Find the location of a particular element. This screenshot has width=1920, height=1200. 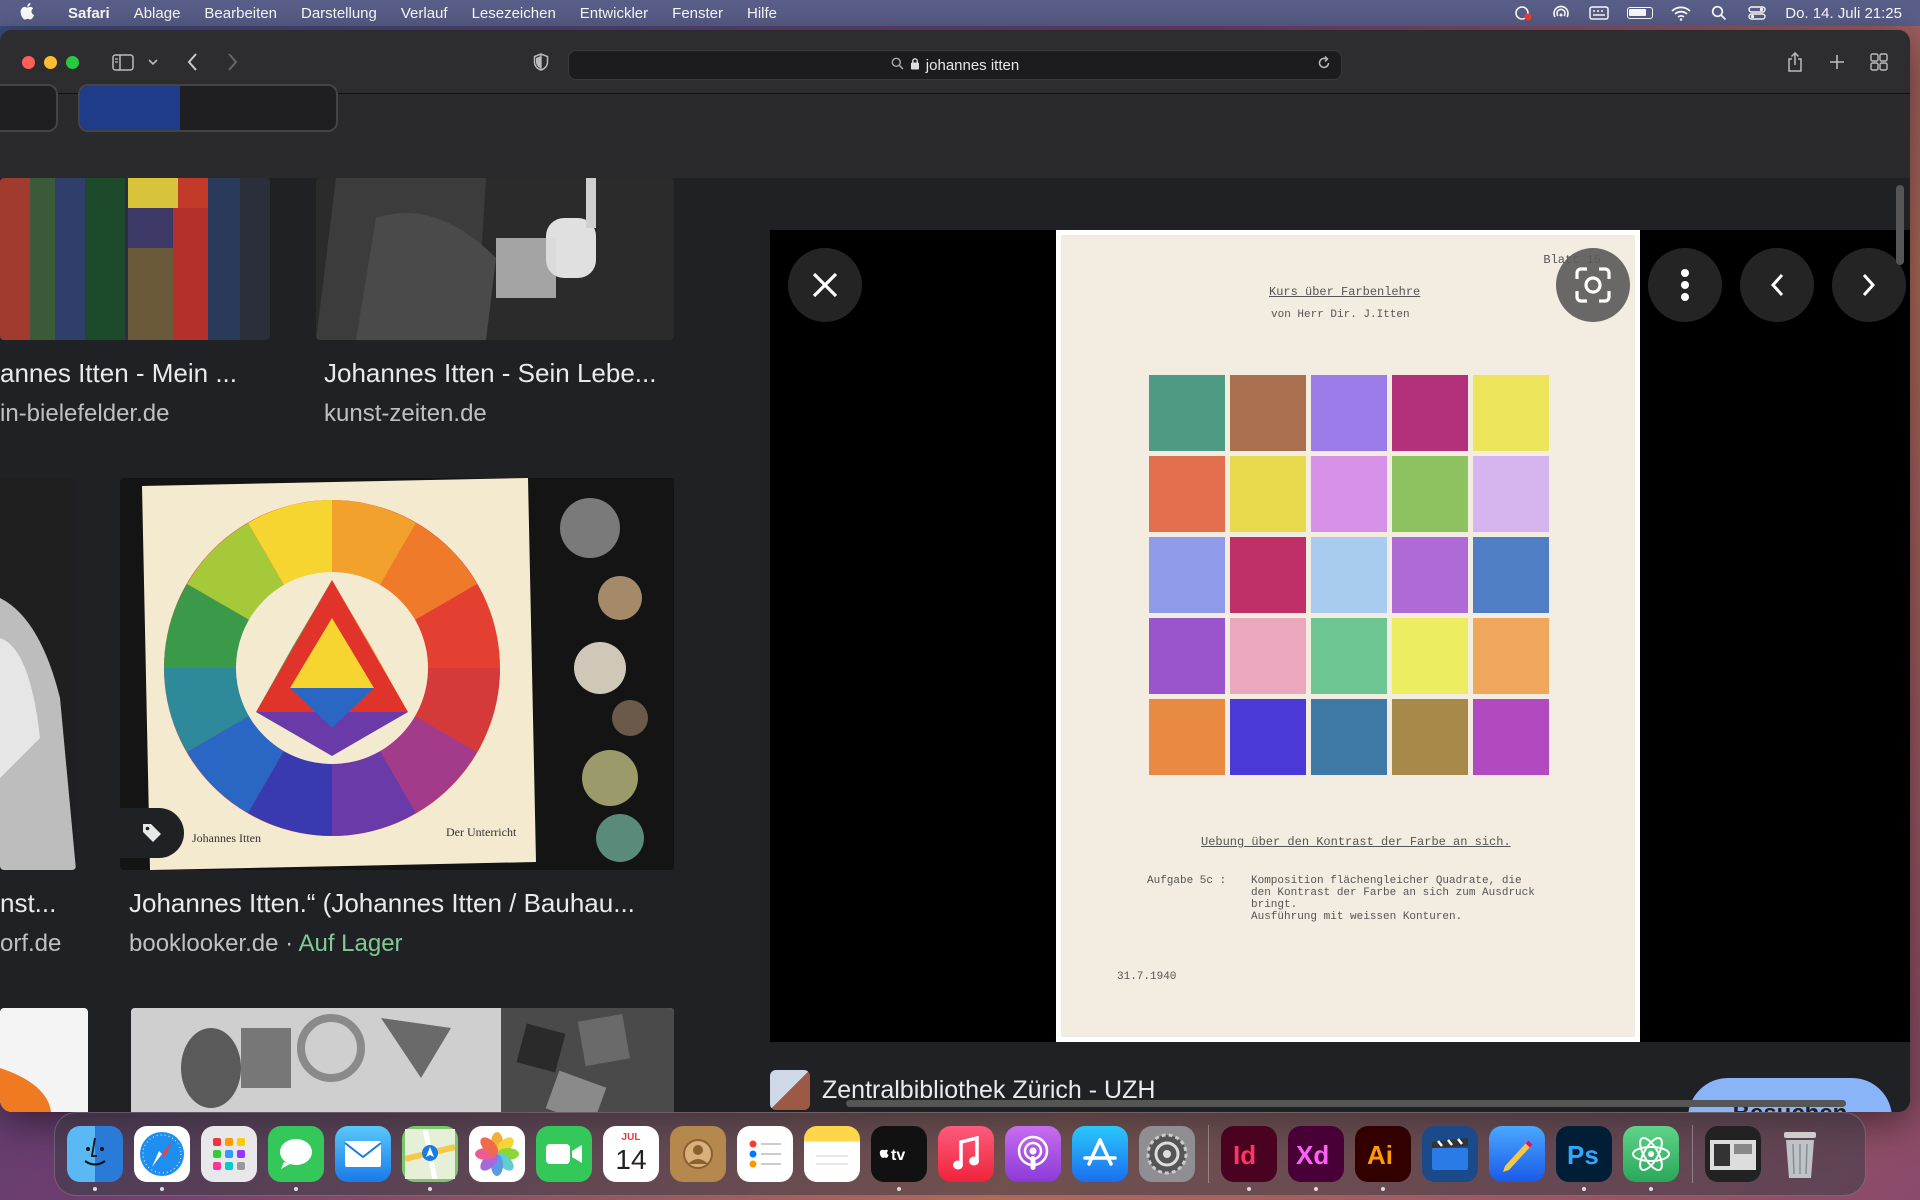

horizontal-scrollbar is located at coordinates (1346, 1103).